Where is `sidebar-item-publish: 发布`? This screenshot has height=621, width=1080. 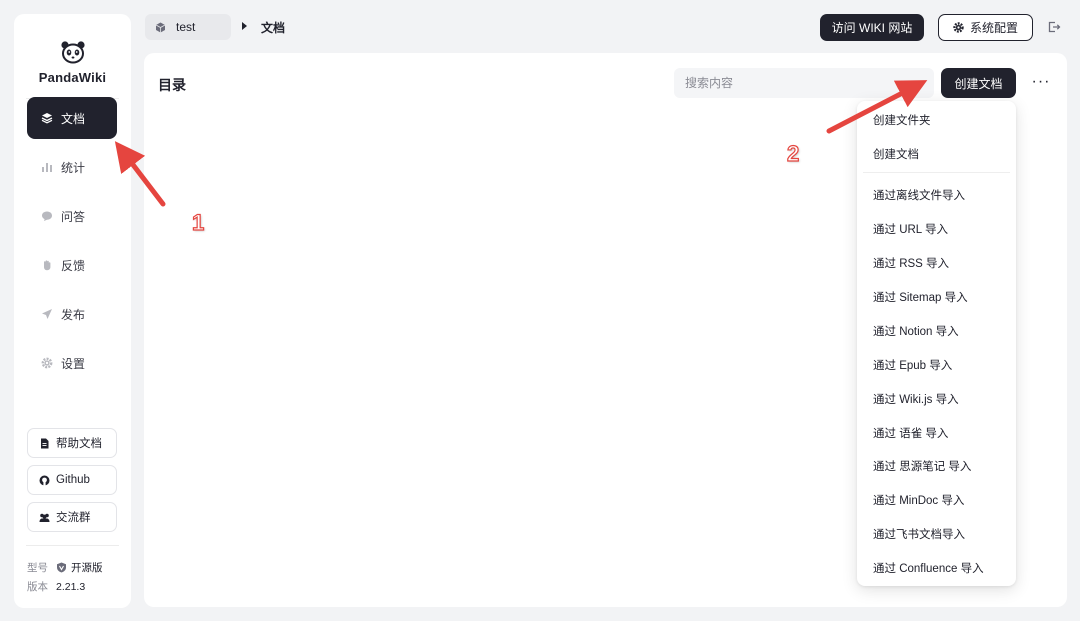
sidebar-item-publish: 发布 is located at coordinates (72, 314).